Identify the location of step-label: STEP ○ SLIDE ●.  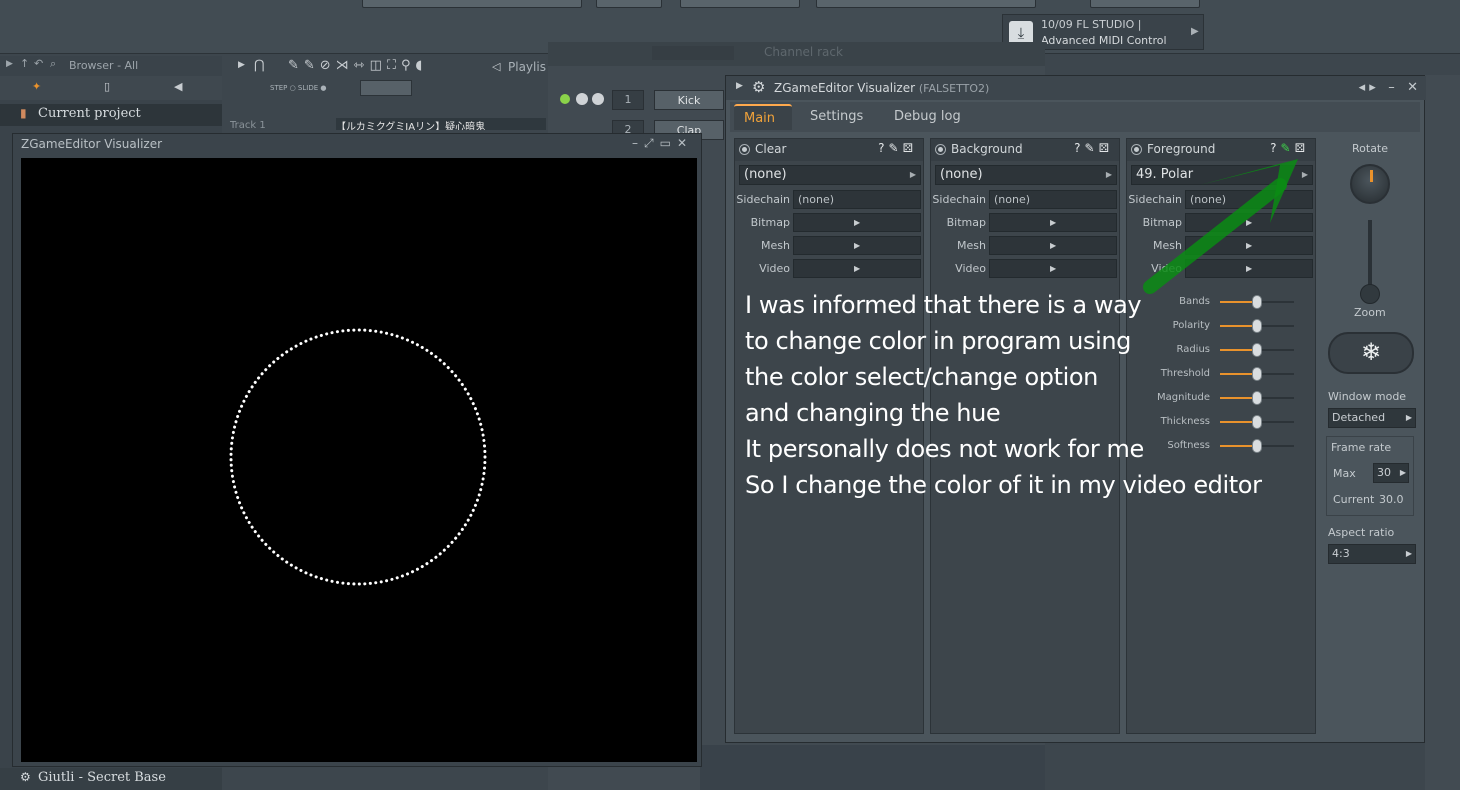
(298, 88).